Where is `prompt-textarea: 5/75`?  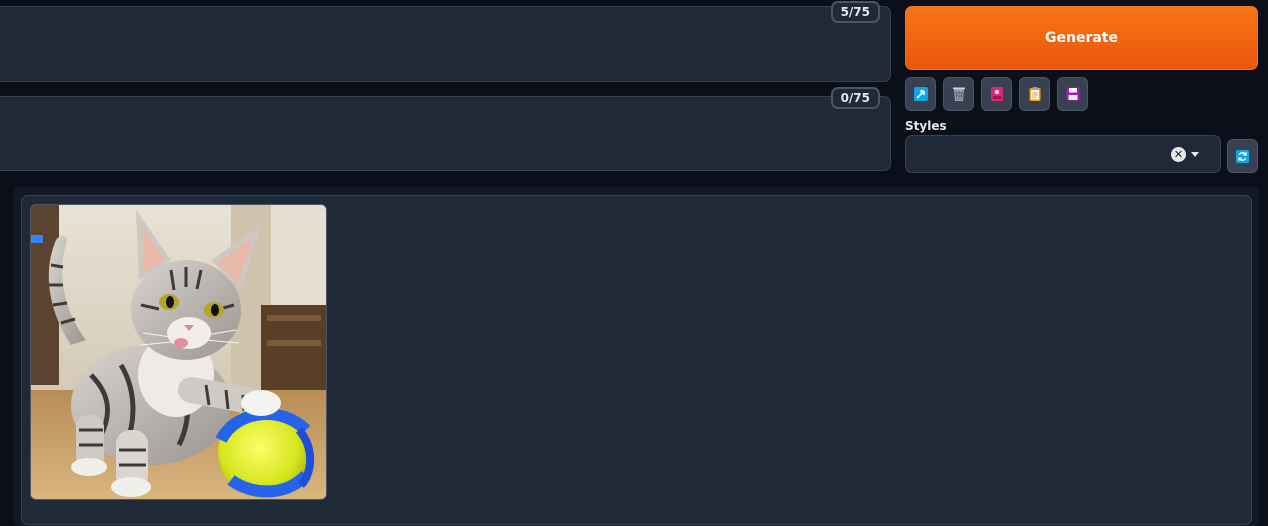 prompt-textarea: 5/75 is located at coordinates (445, 41).